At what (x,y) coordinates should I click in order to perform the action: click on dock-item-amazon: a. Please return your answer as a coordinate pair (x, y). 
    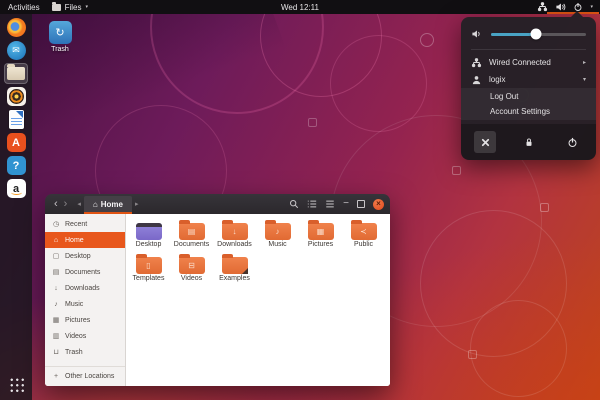
    Looking at the image, I should click on (16, 188).